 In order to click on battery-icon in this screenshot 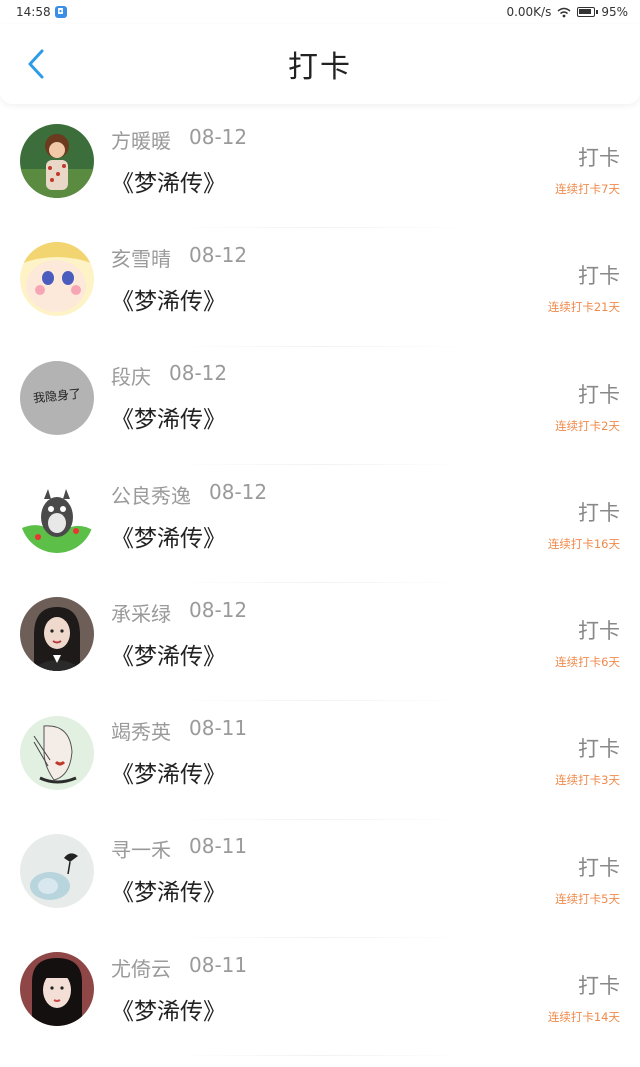, I will do `click(588, 12)`.